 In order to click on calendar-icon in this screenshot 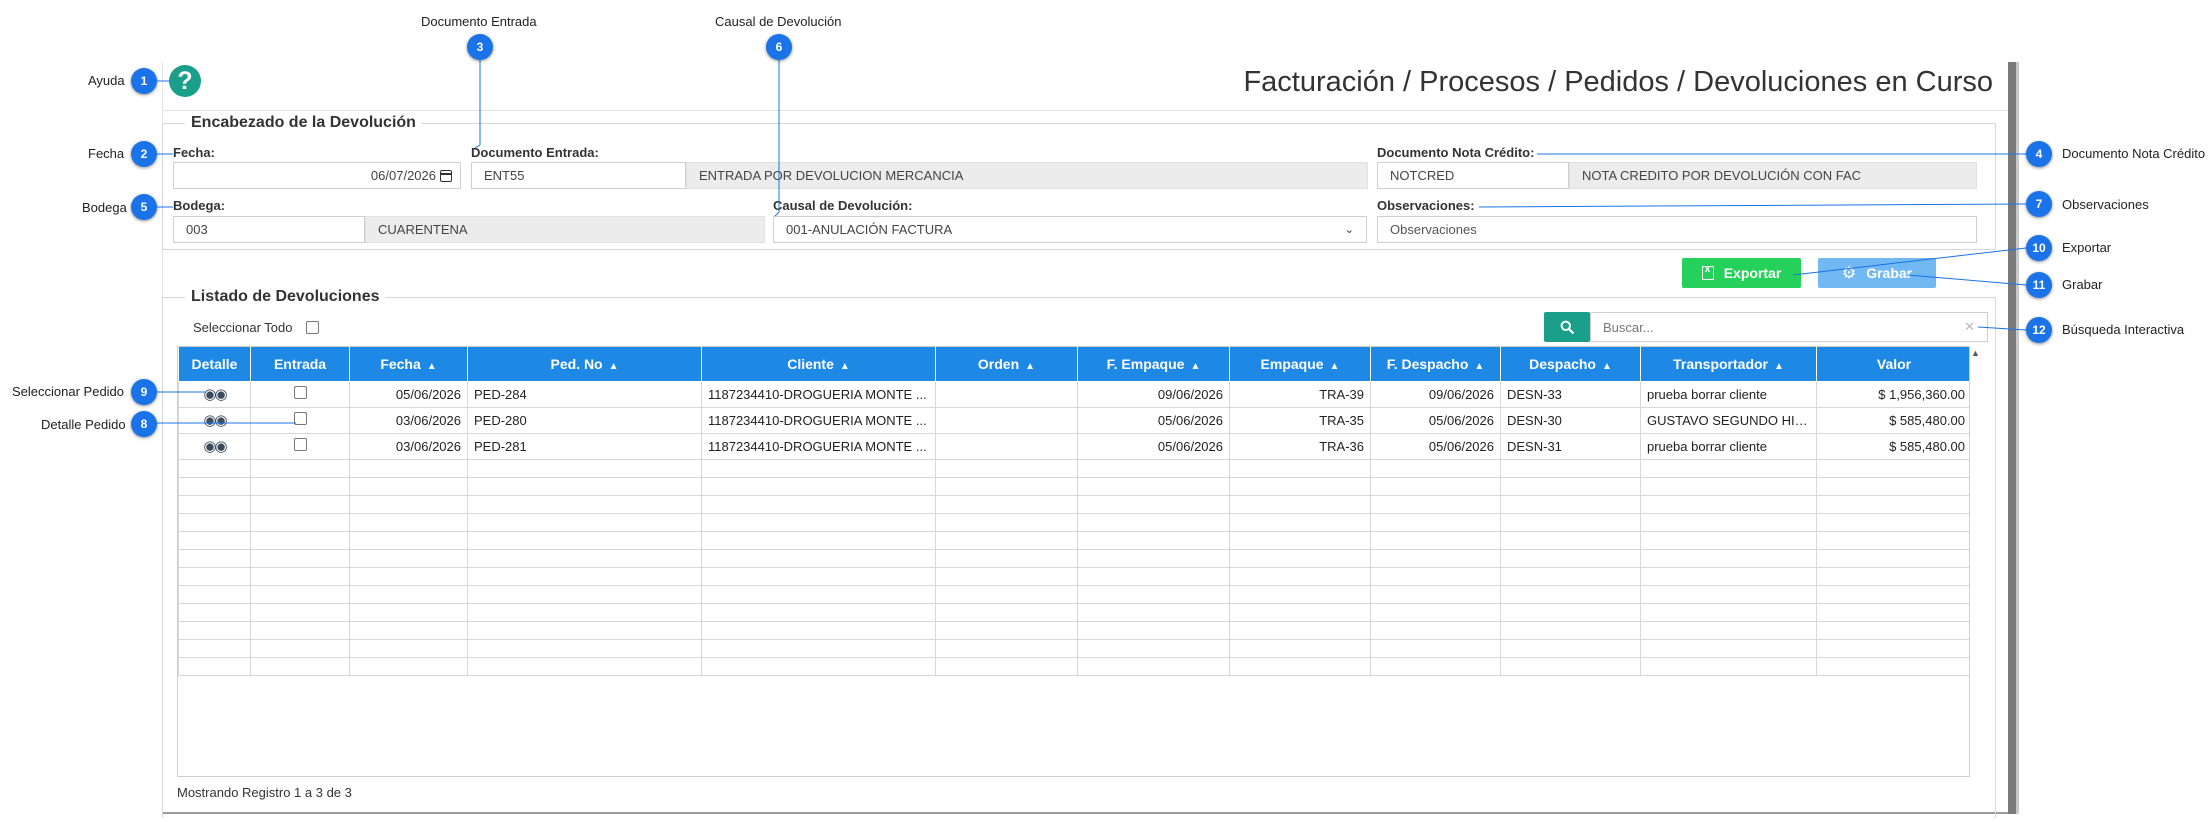, I will do `click(446, 175)`.